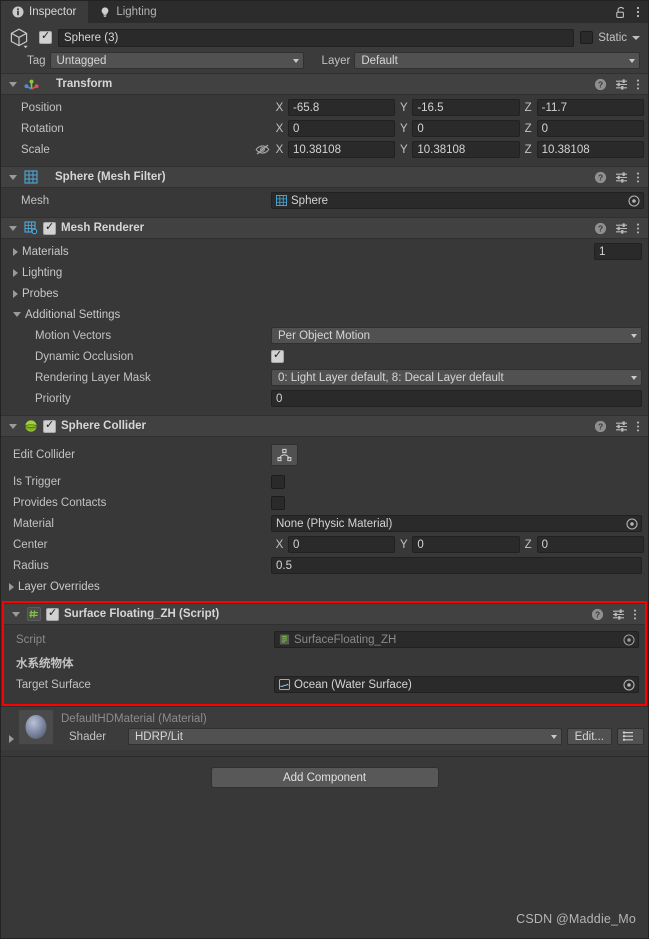  Describe the element at coordinates (284, 684) in the screenshot. I see `water-surface-icon` at that location.